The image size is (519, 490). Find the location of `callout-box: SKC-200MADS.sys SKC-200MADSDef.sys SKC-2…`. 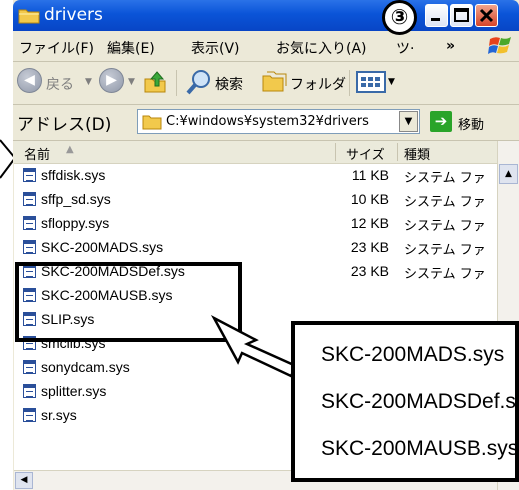

callout-box: SKC-200MADS.sys SKC-200MADSDef.sys SKC-2… is located at coordinates (405, 401).